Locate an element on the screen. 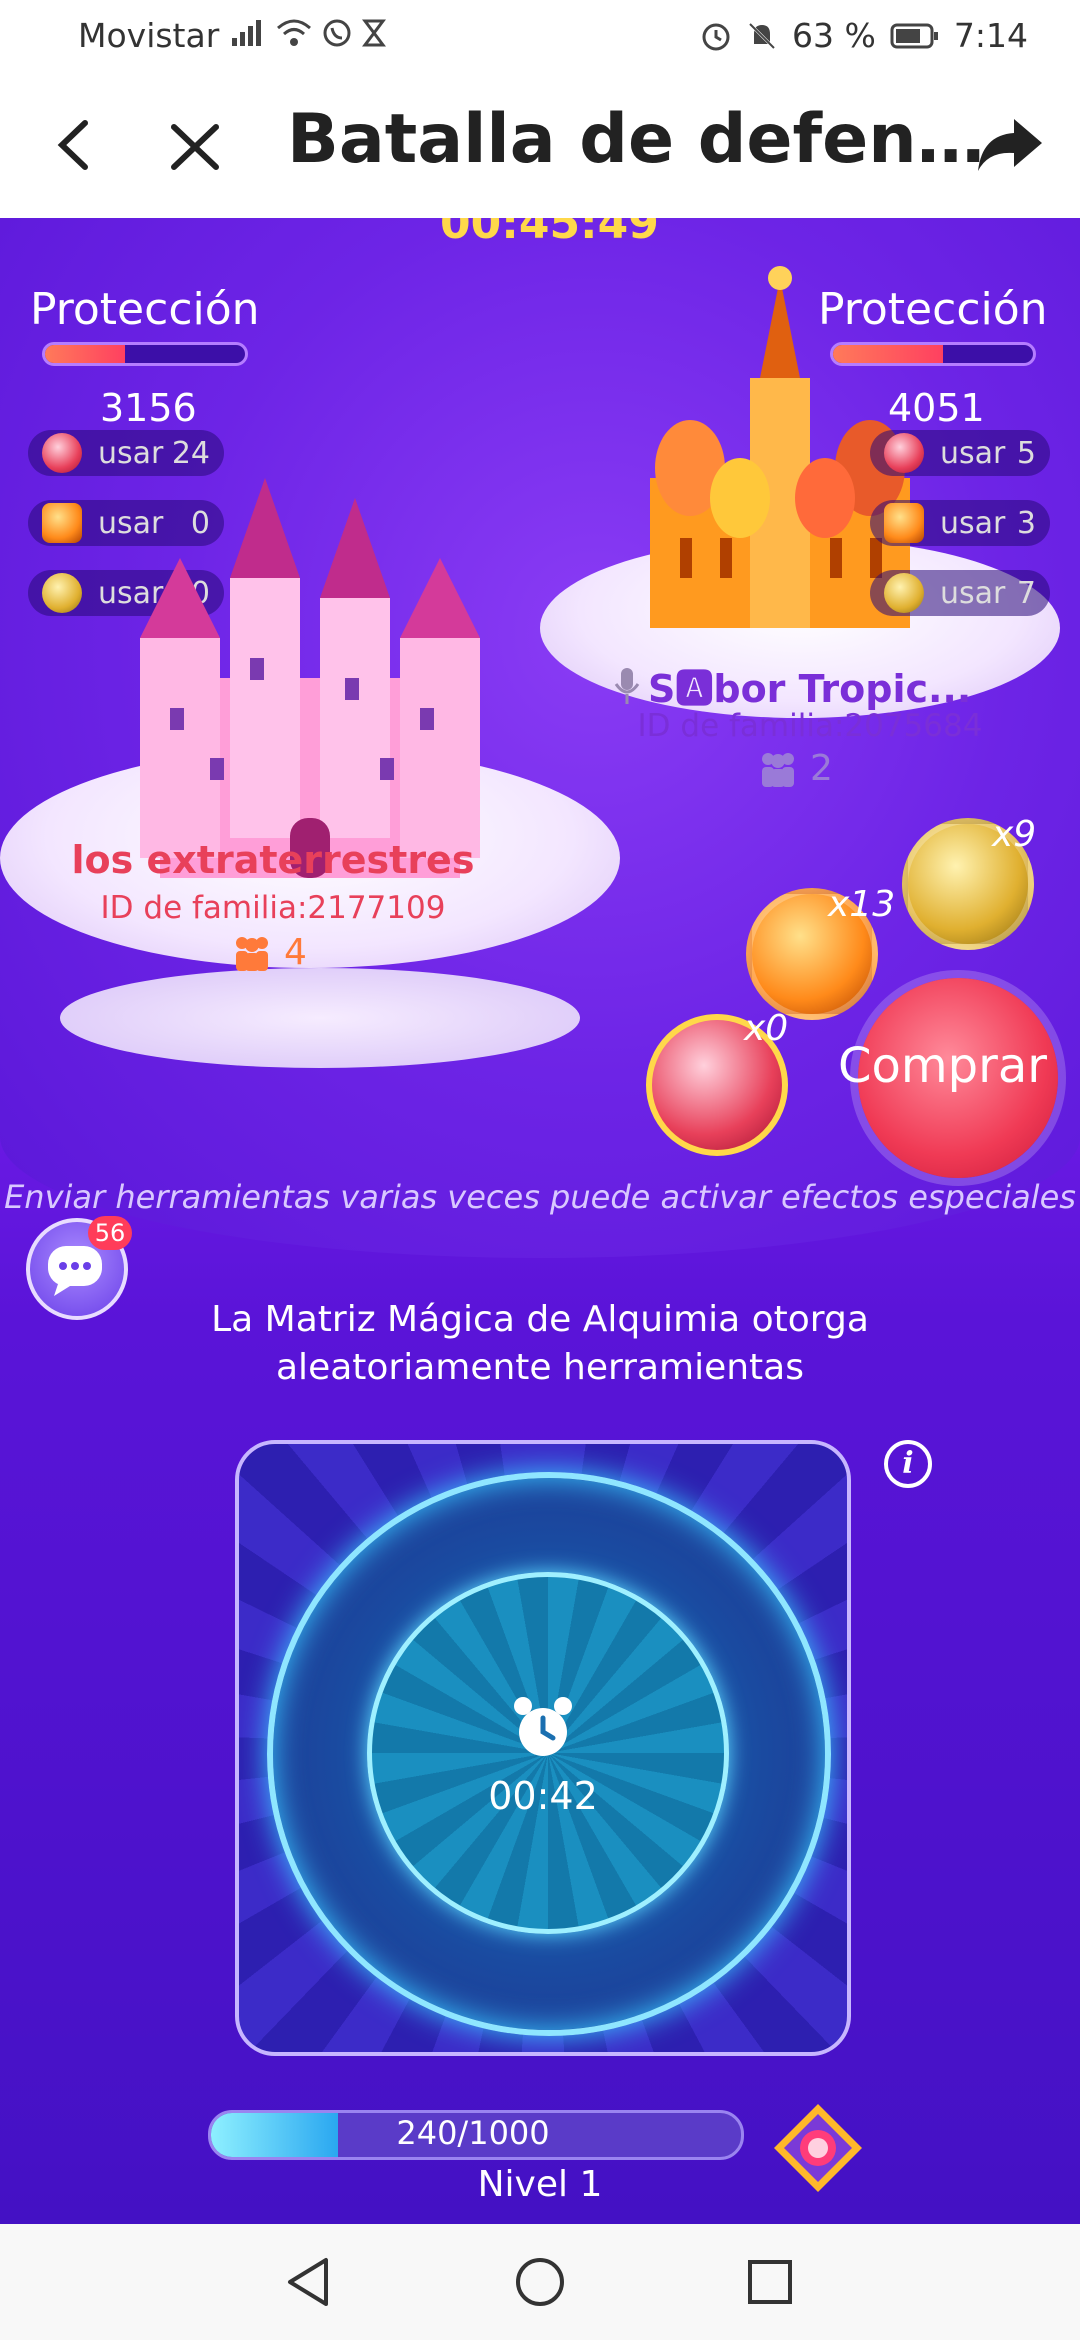 Image resolution: width=1080 pixels, height=2340 pixels. tool-count: 3 is located at coordinates (1026, 523).